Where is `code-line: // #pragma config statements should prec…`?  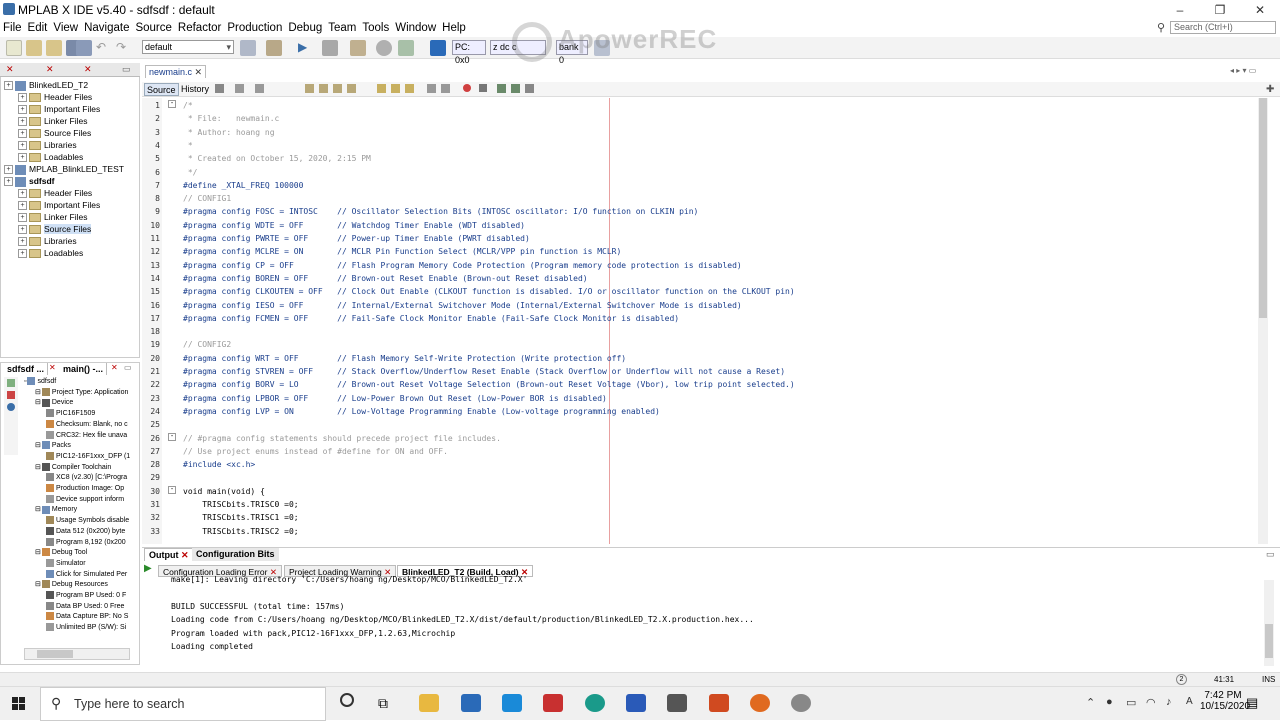 code-line: // #pragma config statements should prec… is located at coordinates (342, 438).